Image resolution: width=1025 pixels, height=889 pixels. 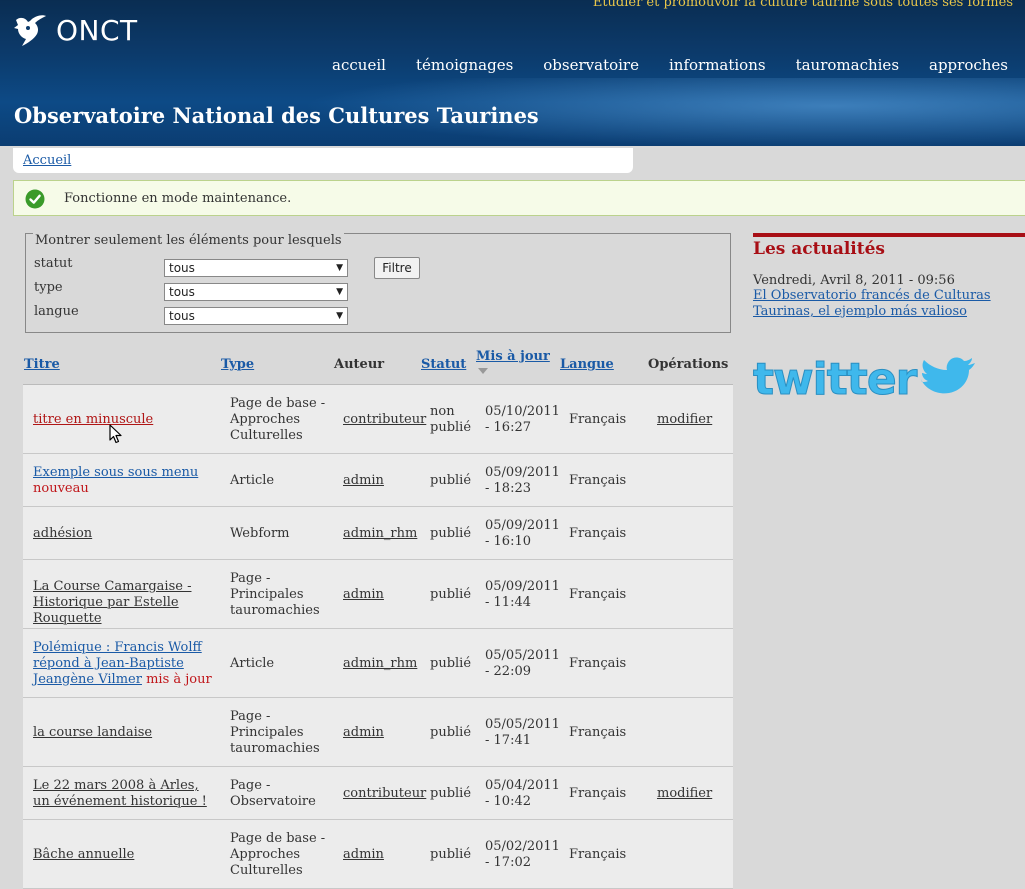 I want to click on filter-label-status: statut, so click(x=53, y=263).